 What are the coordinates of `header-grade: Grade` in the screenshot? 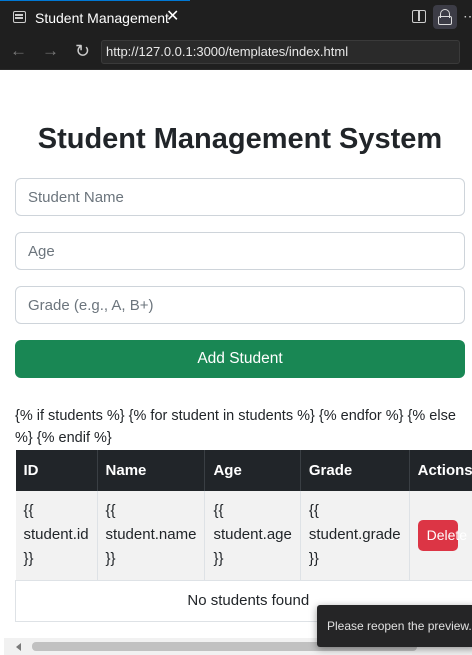 It's located at (355, 470).